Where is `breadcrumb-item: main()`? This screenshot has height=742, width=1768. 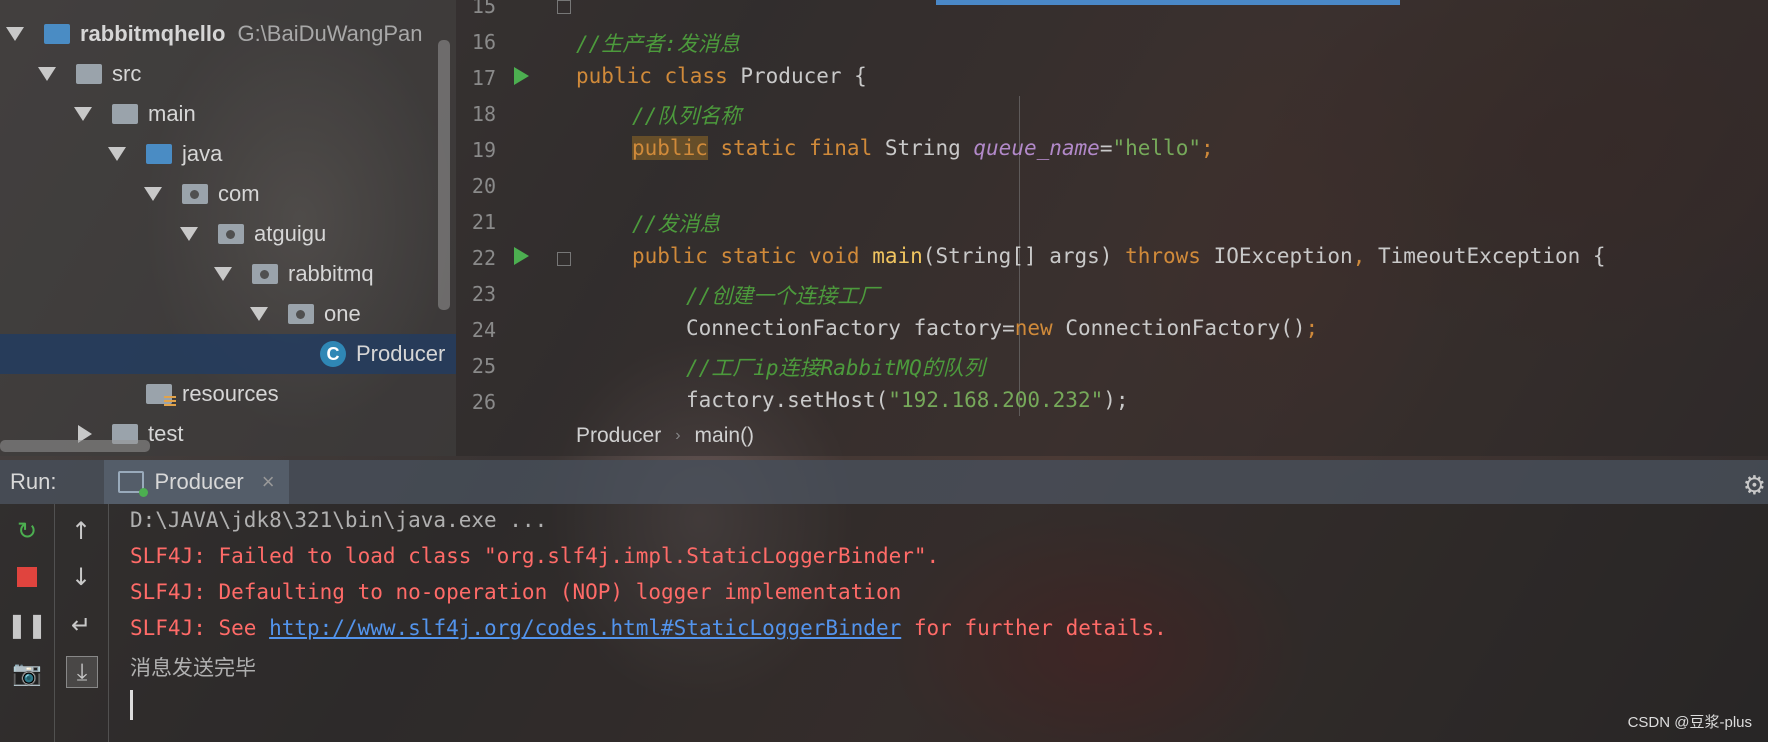 breadcrumb-item: main() is located at coordinates (725, 436).